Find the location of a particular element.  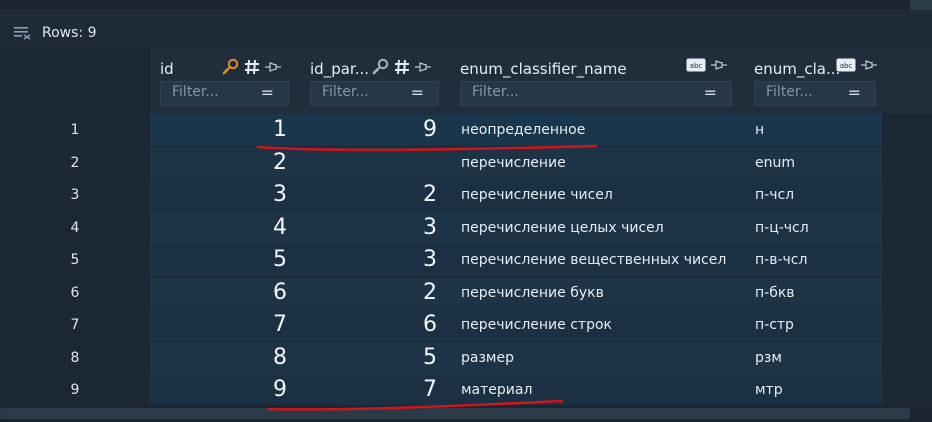

table-row: 2 2 перечисление enum is located at coordinates (466, 162).